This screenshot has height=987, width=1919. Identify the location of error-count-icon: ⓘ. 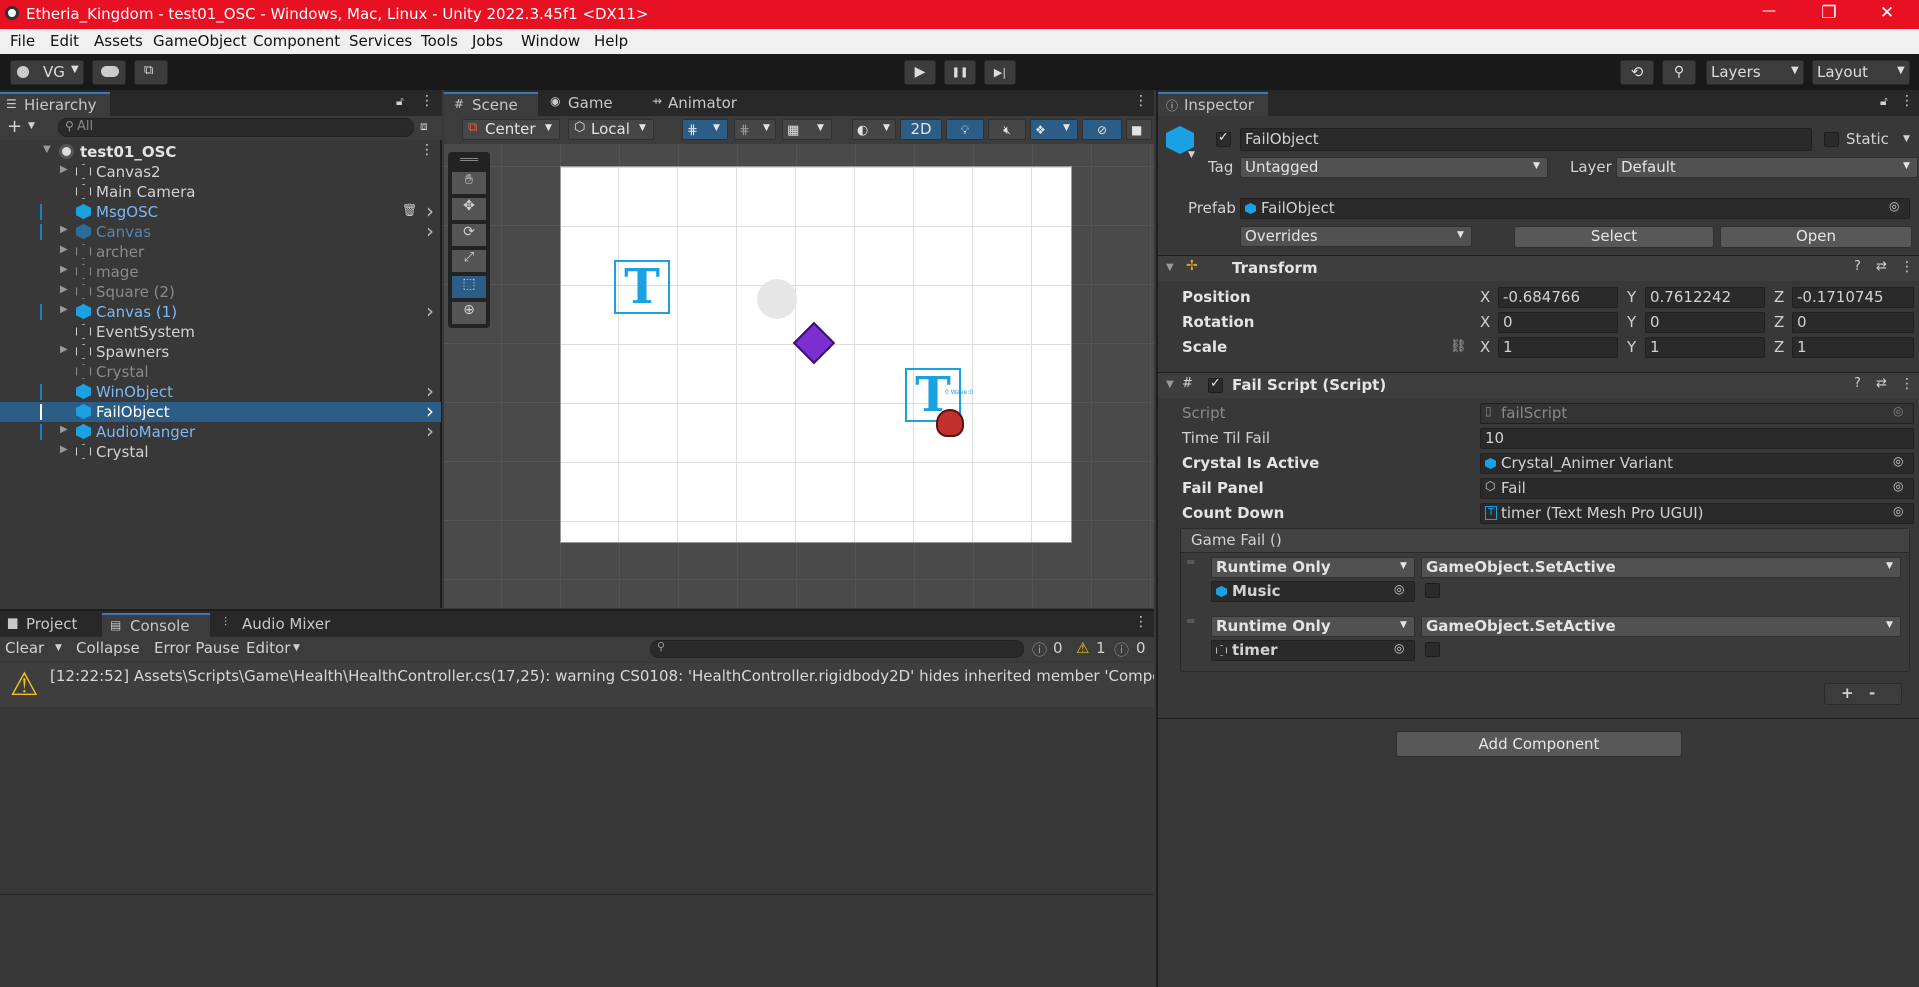
(1121, 649).